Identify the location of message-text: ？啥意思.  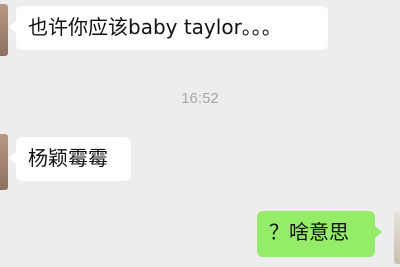
(309, 232).